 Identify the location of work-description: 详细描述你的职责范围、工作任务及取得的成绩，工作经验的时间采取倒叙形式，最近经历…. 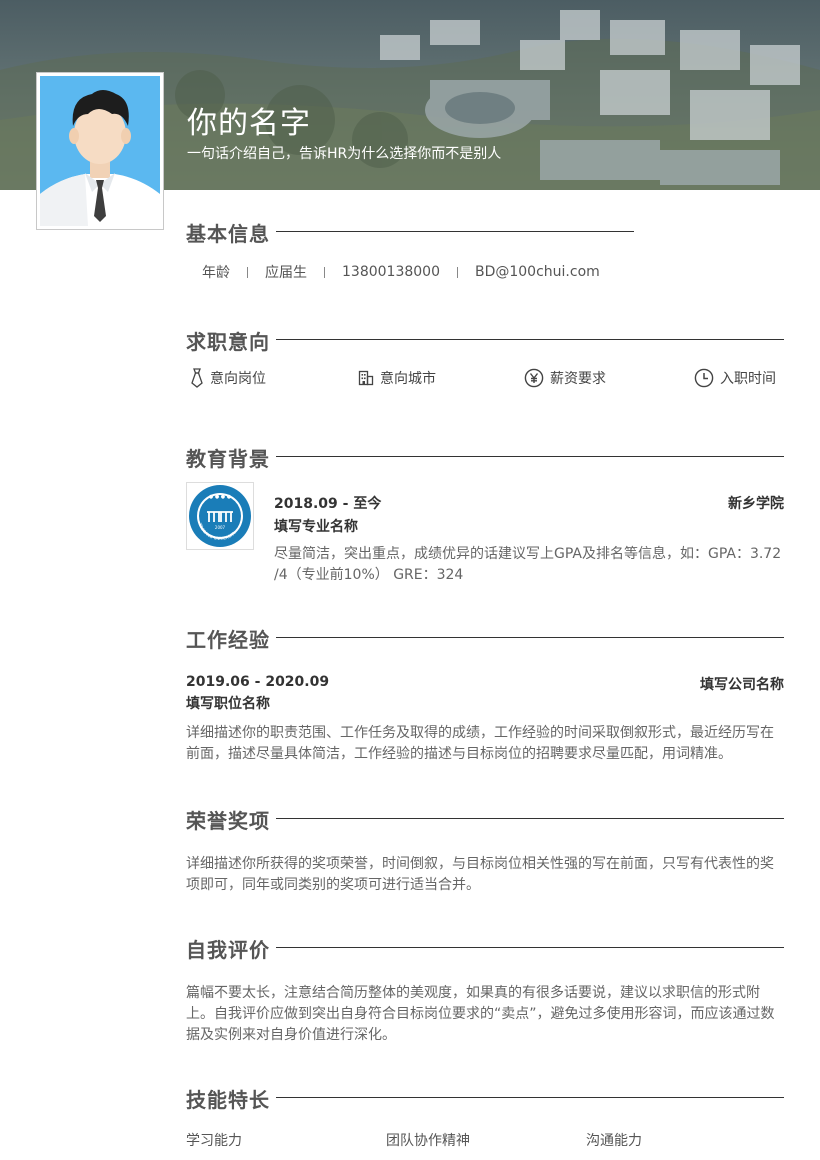
(480, 743).